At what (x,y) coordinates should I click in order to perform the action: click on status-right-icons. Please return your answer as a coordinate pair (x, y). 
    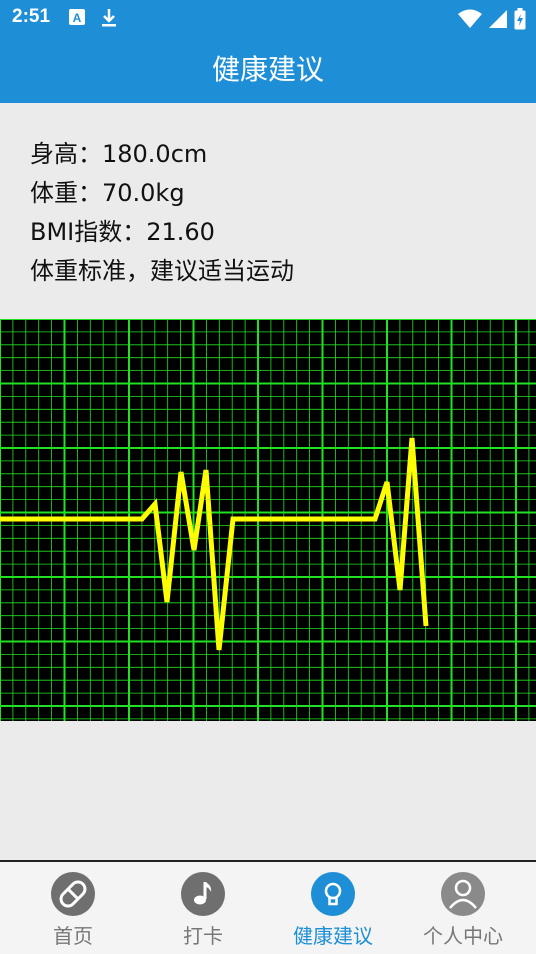
    Looking at the image, I should click on (492, 19).